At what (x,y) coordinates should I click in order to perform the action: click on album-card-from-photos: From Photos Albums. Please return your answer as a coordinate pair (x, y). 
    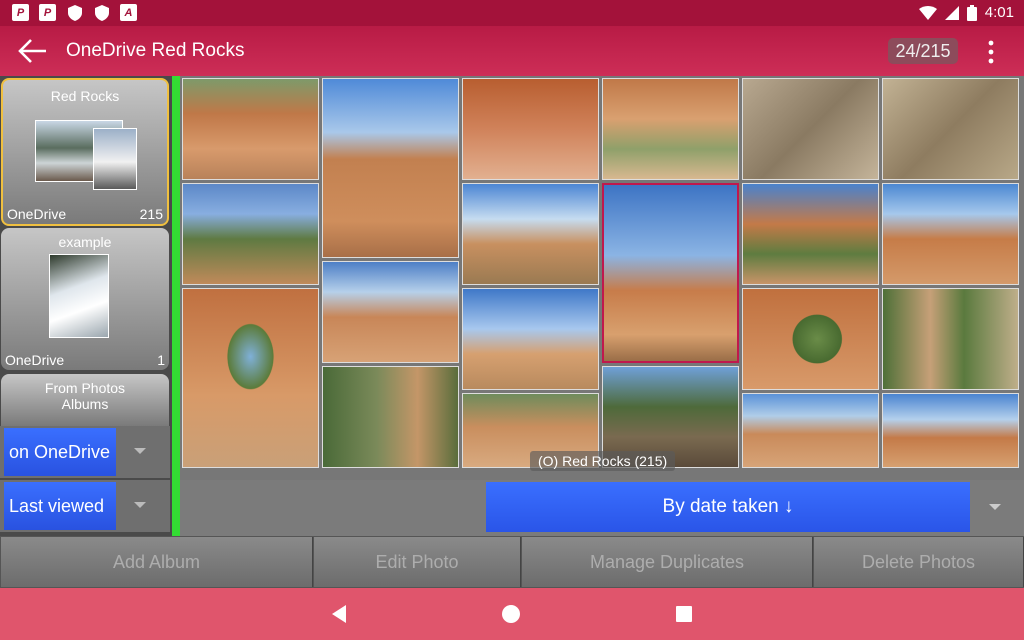
    Looking at the image, I should click on (85, 400).